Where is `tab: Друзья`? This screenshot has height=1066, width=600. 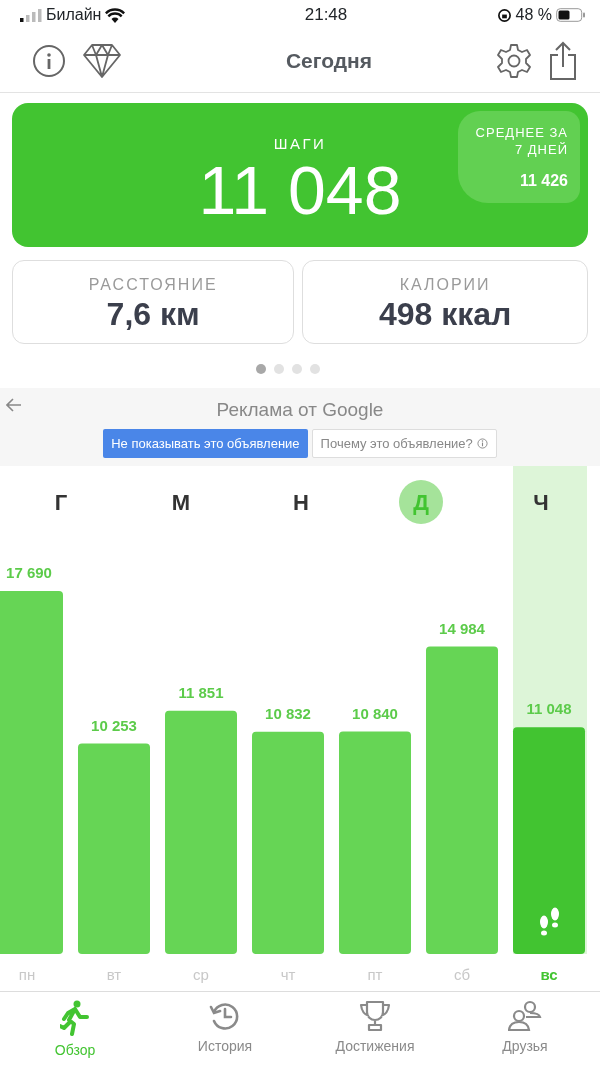
tab: Друзья is located at coordinates (525, 1028).